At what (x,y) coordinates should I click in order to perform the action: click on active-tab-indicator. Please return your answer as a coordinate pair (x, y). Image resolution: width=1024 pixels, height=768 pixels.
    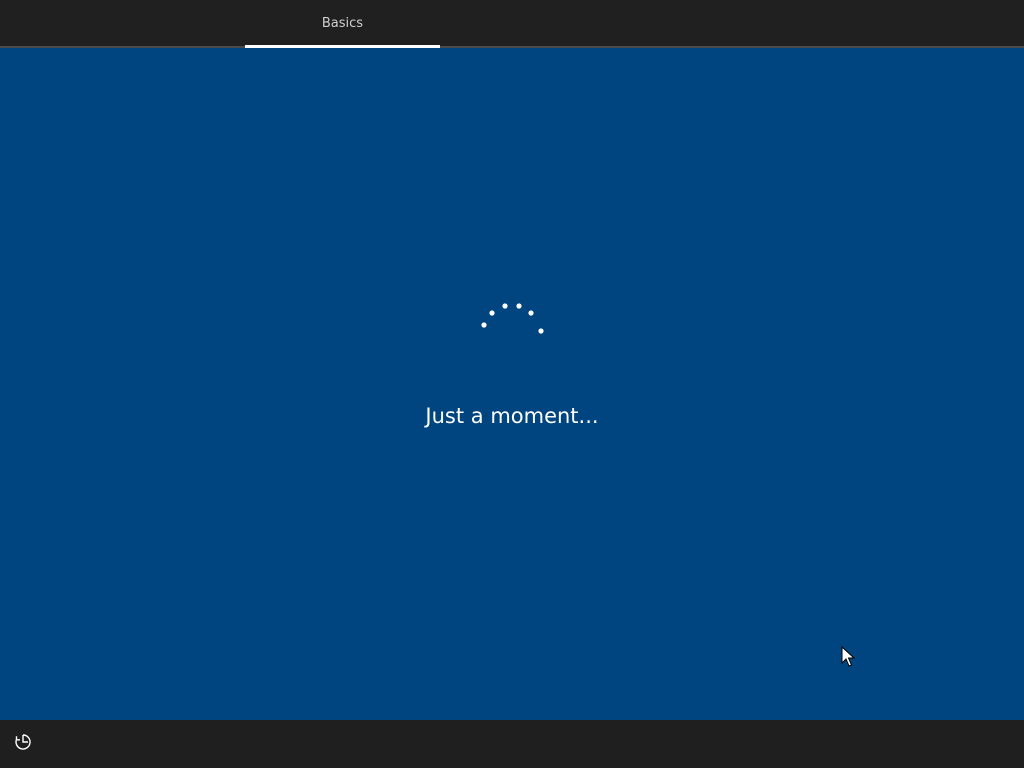
    Looking at the image, I should click on (342, 46).